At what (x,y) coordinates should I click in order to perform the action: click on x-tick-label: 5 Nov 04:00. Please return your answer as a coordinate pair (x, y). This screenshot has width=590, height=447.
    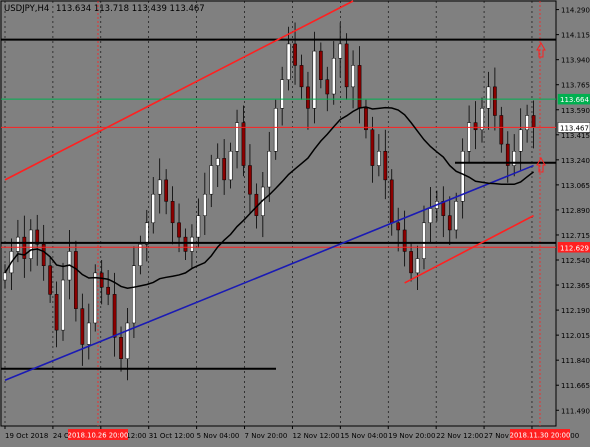
    Looking at the image, I should click on (218, 436).